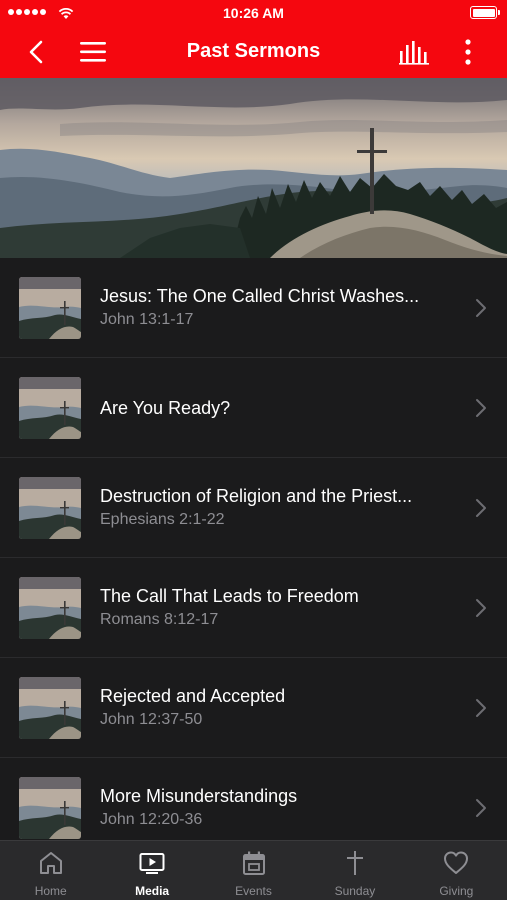  I want to click on tv-play-icon, so click(152, 863).